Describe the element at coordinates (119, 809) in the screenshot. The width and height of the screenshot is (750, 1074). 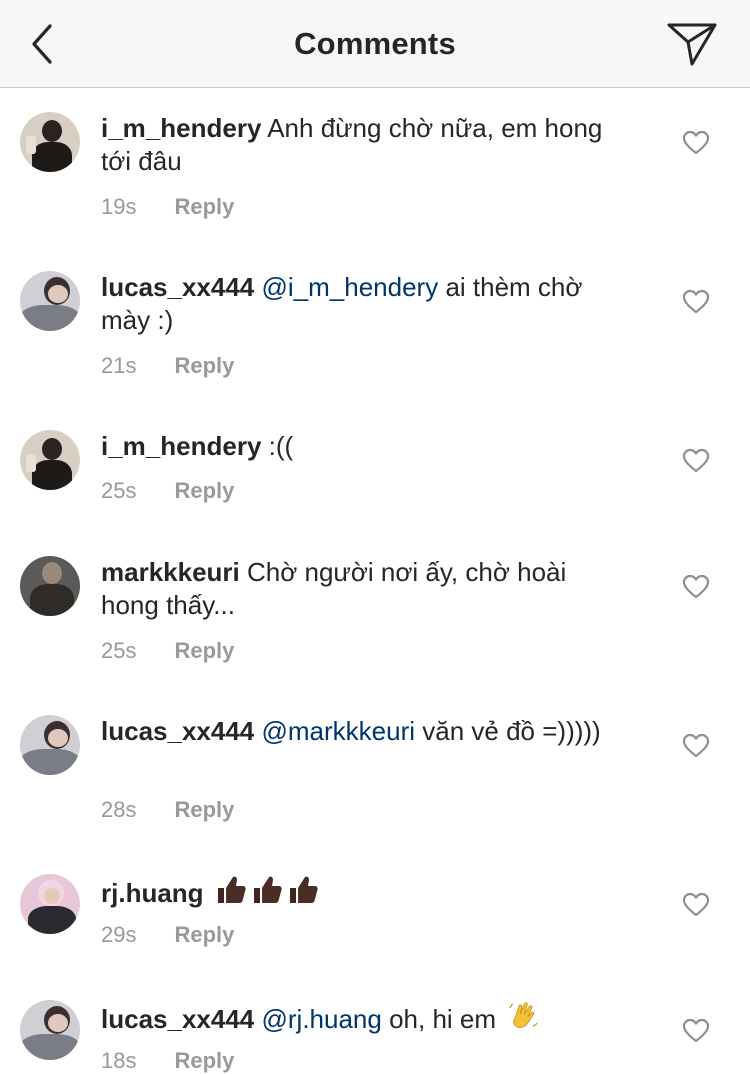
I see `comment-time: 28s` at that location.